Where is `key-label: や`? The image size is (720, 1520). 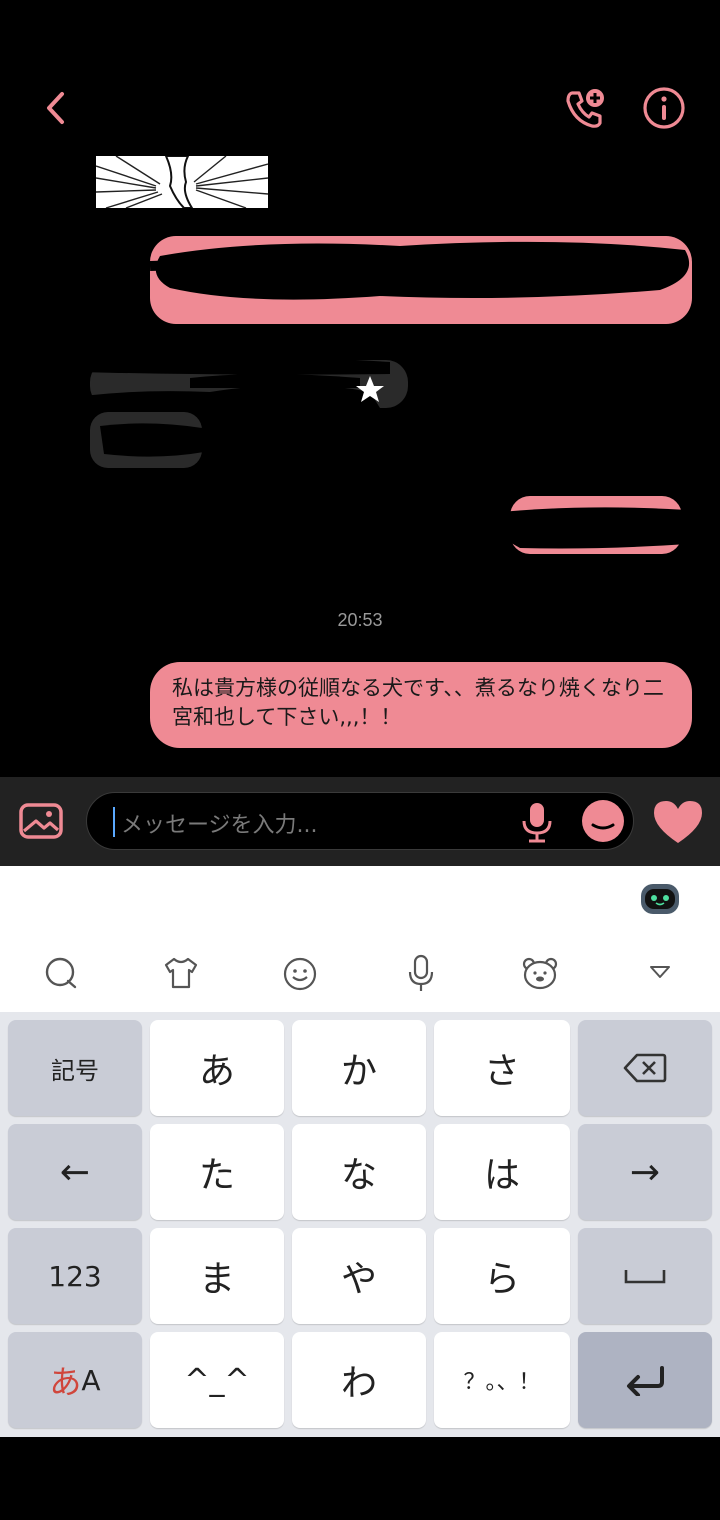
key-label: や is located at coordinates (358, 1279).